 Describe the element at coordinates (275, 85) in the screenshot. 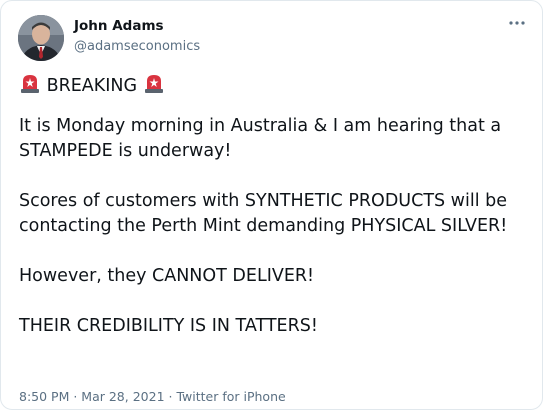

I see `breaking-line: BREAKING` at that location.